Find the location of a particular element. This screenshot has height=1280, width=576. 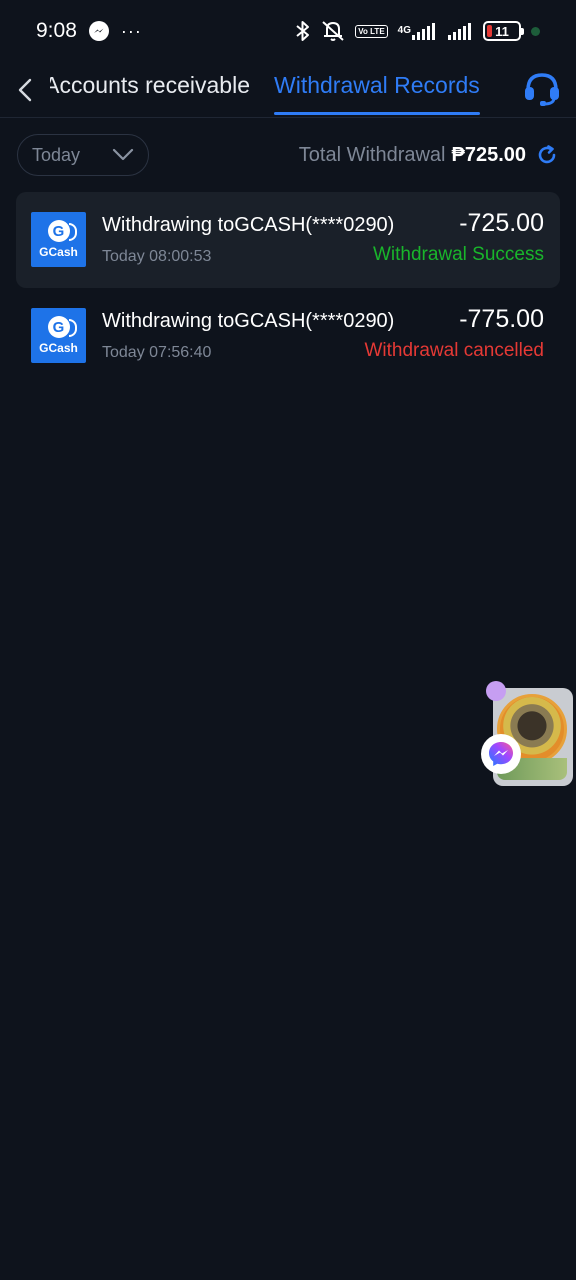

record-time: Today 07:56:40 is located at coordinates (157, 352).